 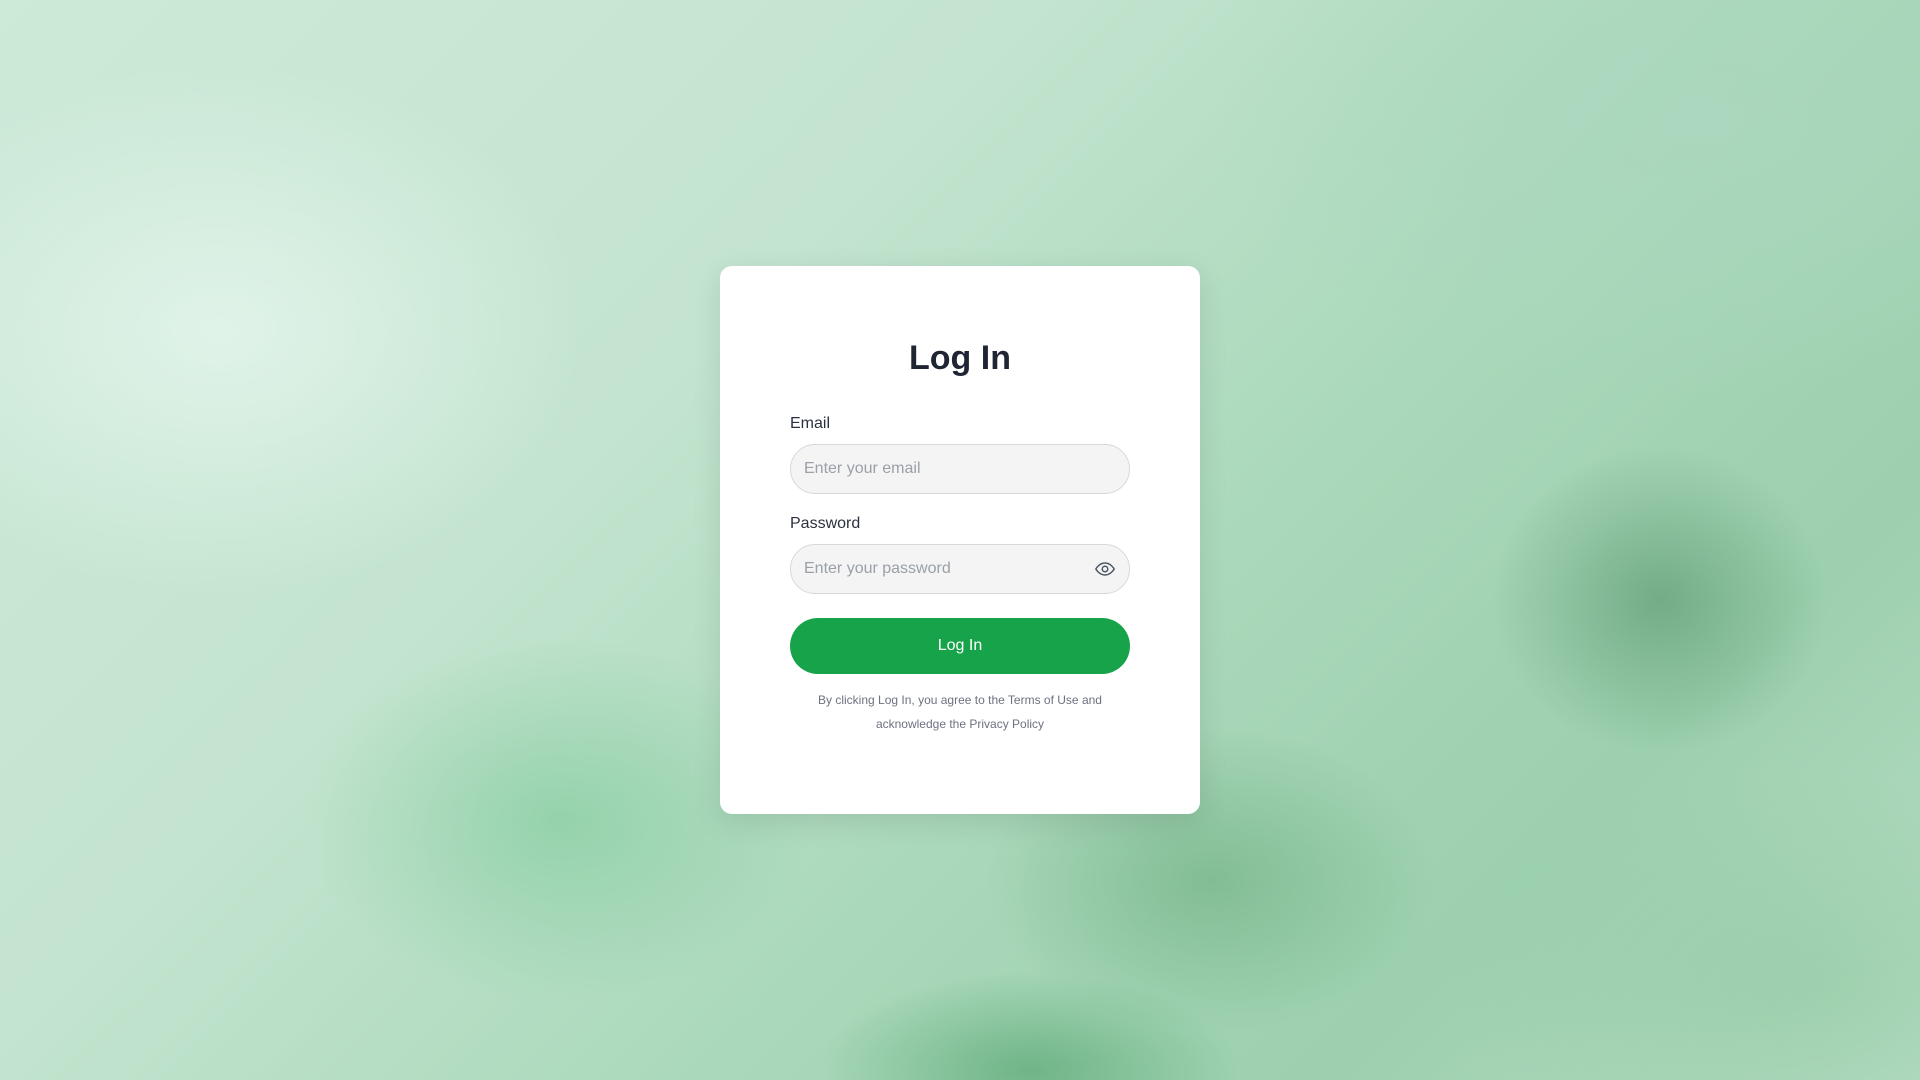 I want to click on password-label: Password, so click(x=825, y=523).